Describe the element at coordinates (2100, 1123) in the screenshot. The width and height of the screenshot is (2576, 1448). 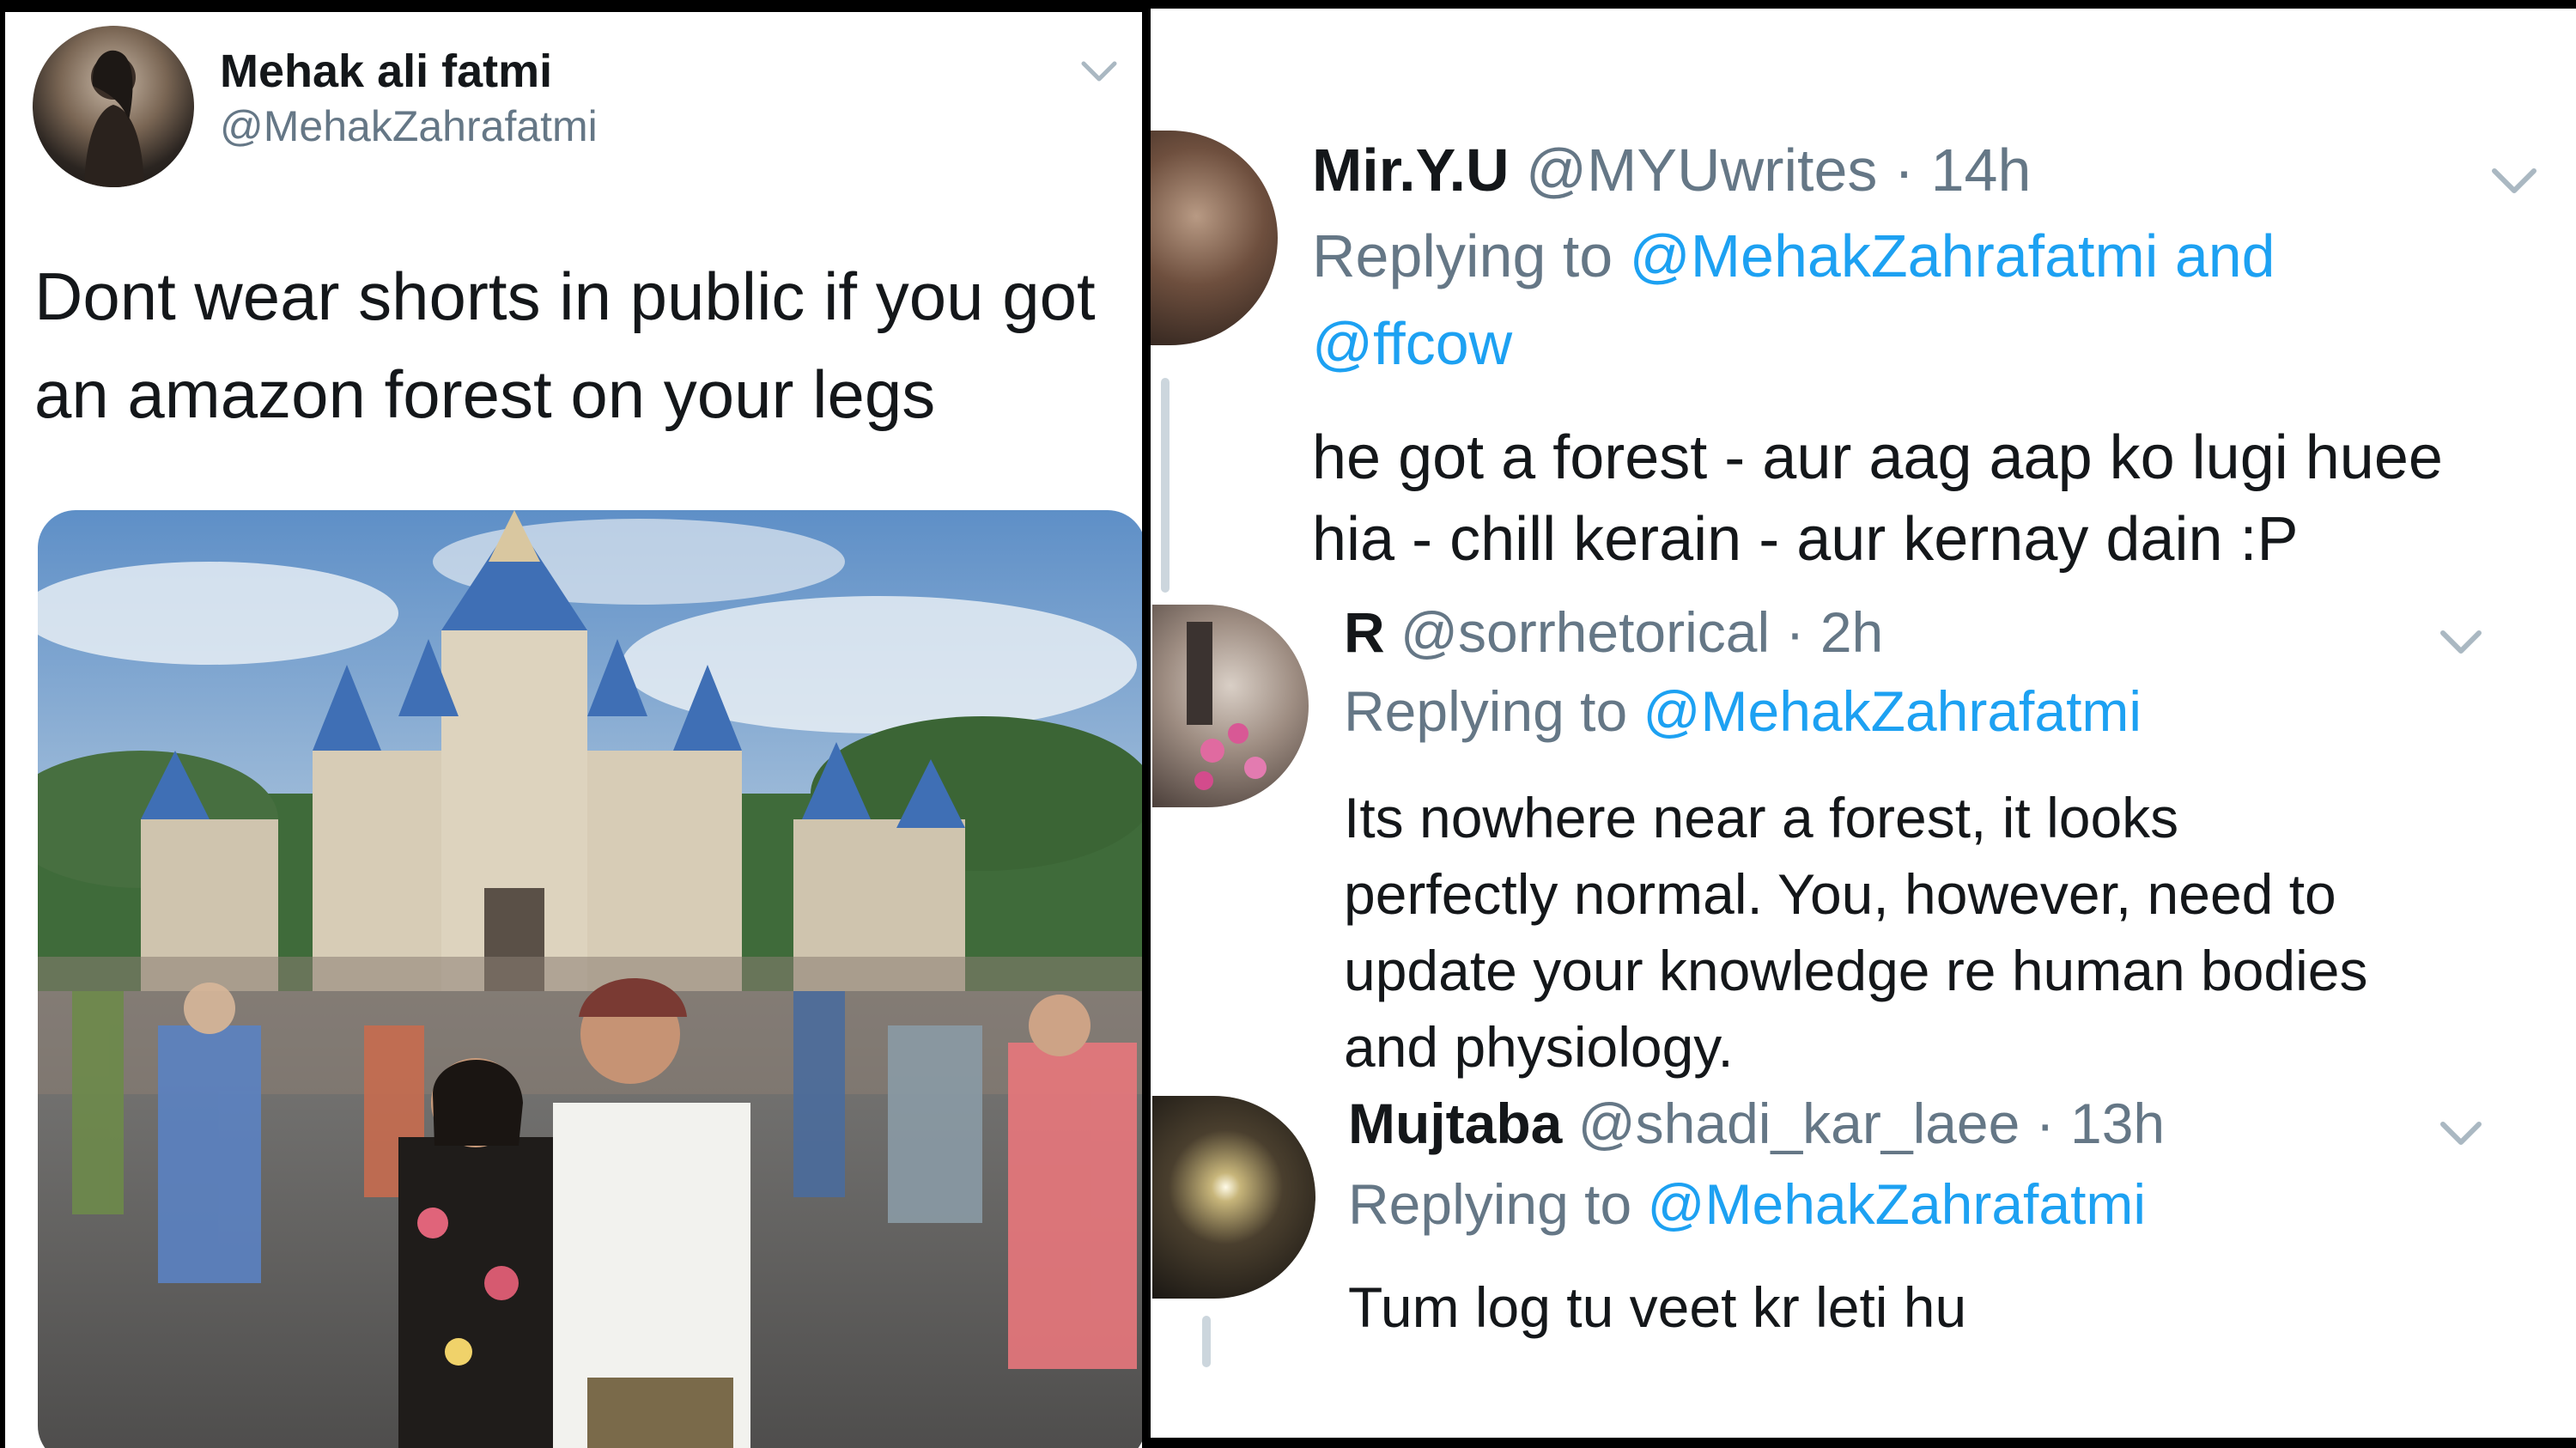
I see `reply-time: · 13h` at that location.